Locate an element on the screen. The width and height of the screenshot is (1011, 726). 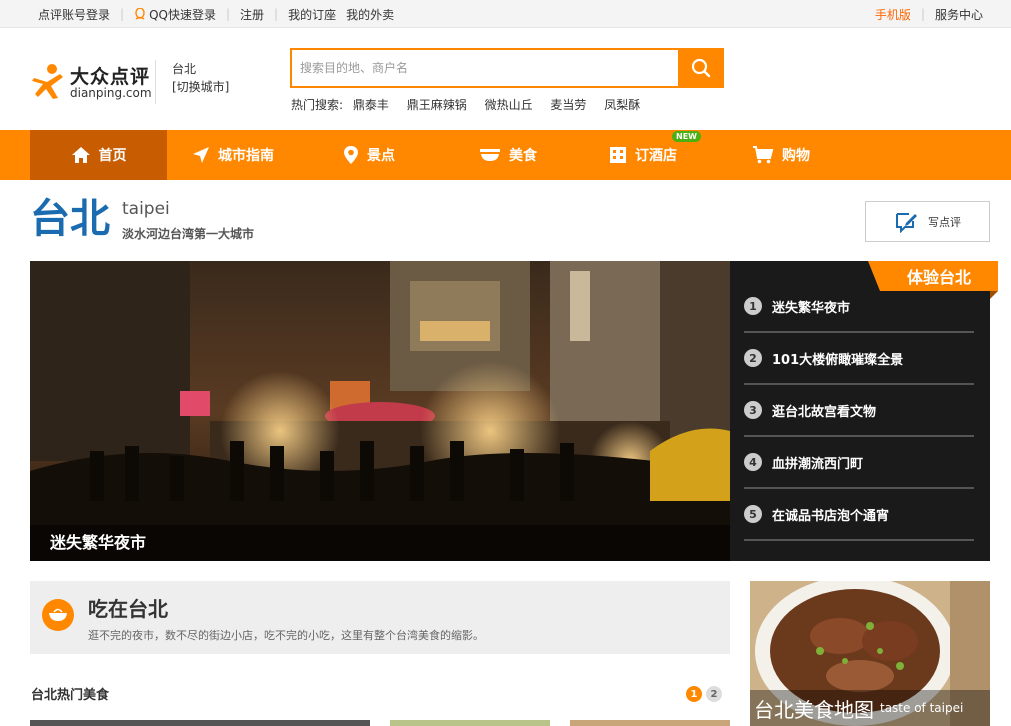
experience-item: 2 101大楼俯瞰璀璨全景 is located at coordinates (859, 359).